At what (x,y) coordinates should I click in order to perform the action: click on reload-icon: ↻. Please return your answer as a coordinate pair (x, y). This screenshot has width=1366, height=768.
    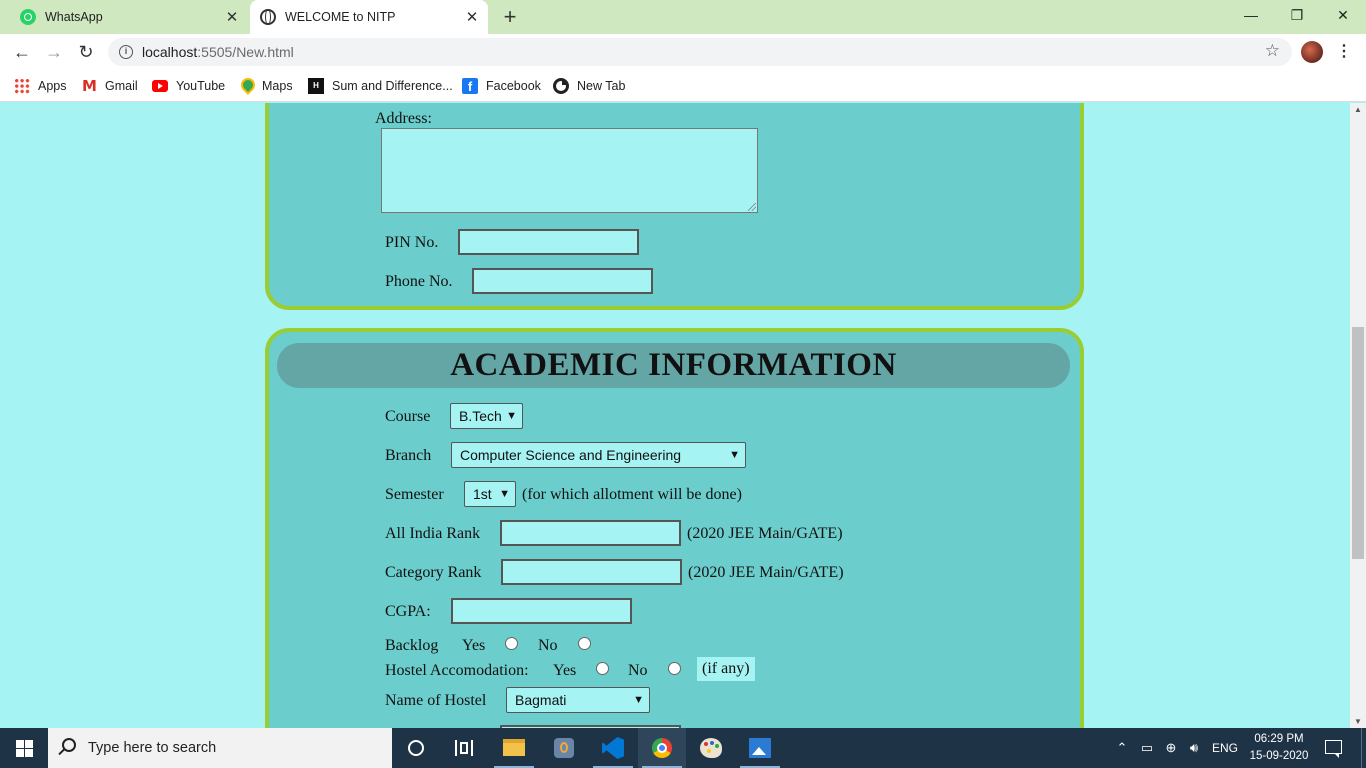
    Looking at the image, I should click on (86, 52).